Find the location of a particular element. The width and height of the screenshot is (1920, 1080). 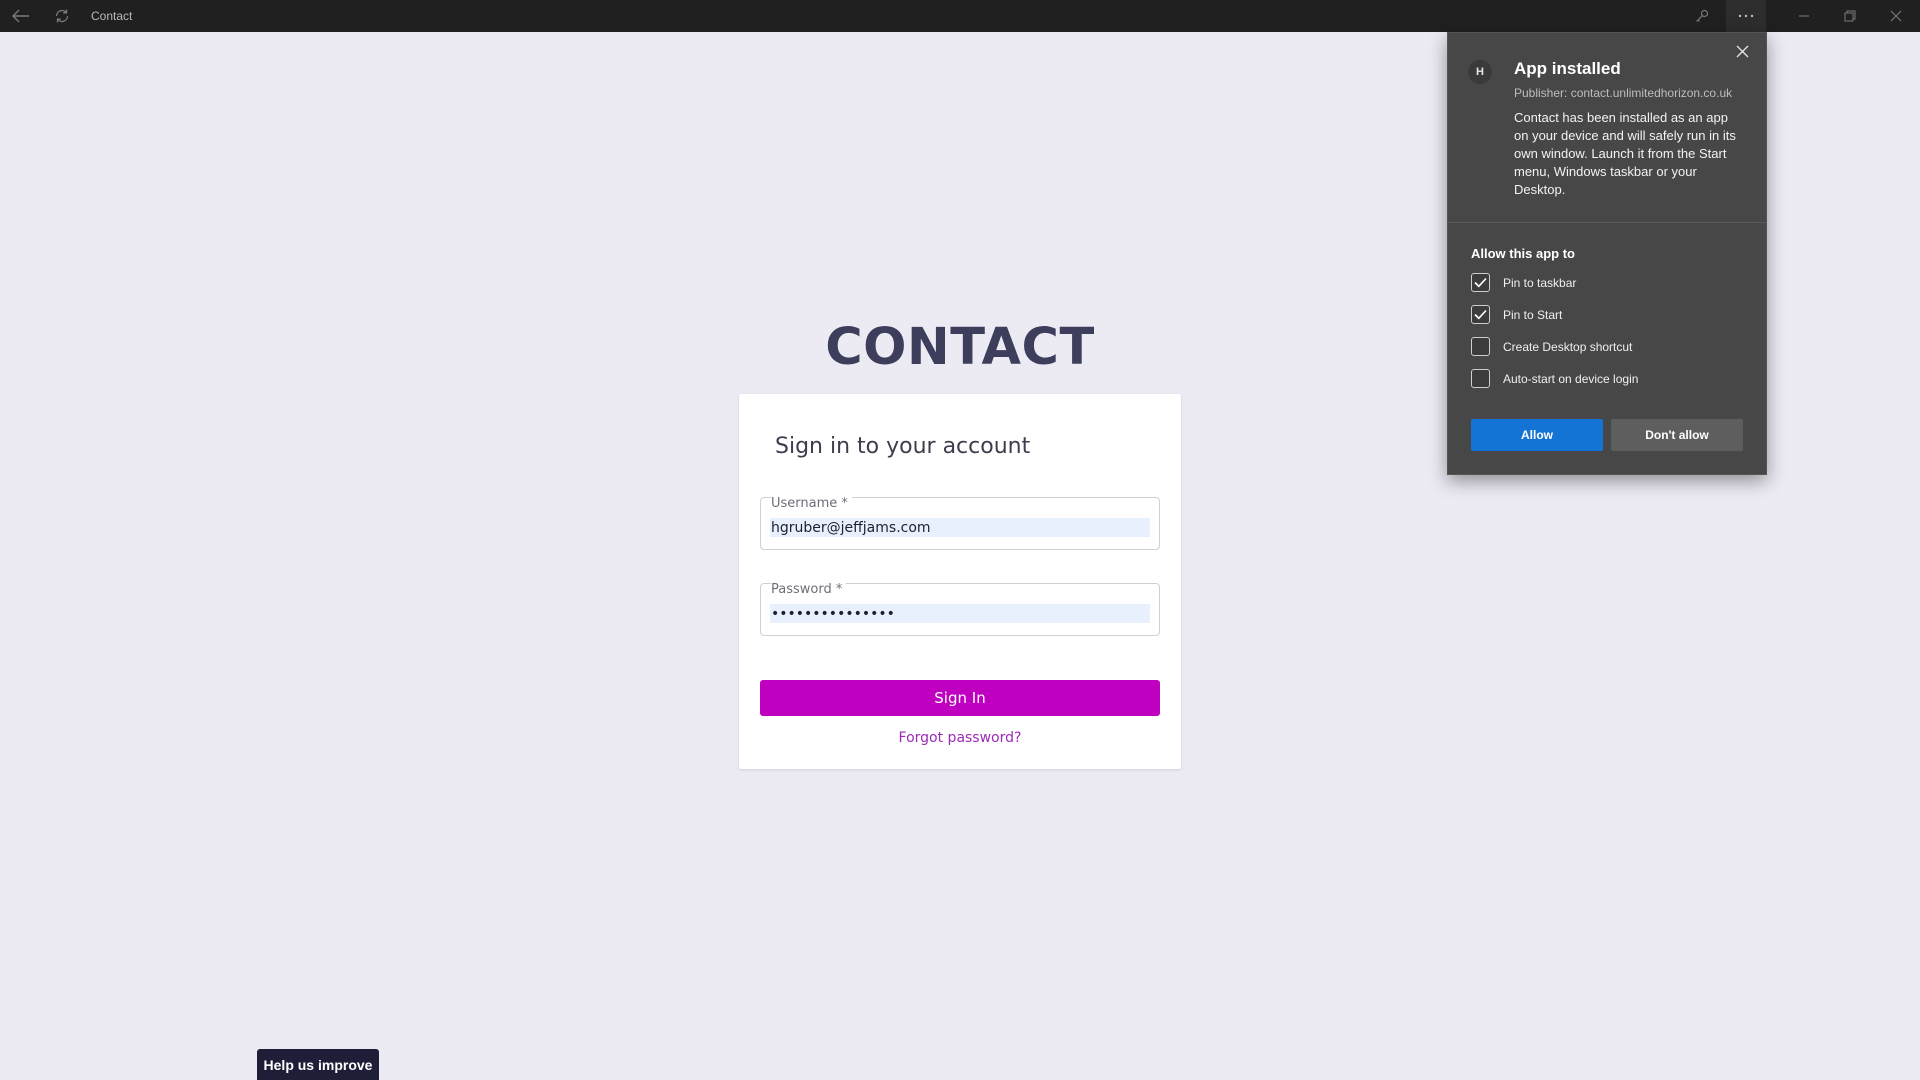

close-icon is located at coordinates (1896, 16).